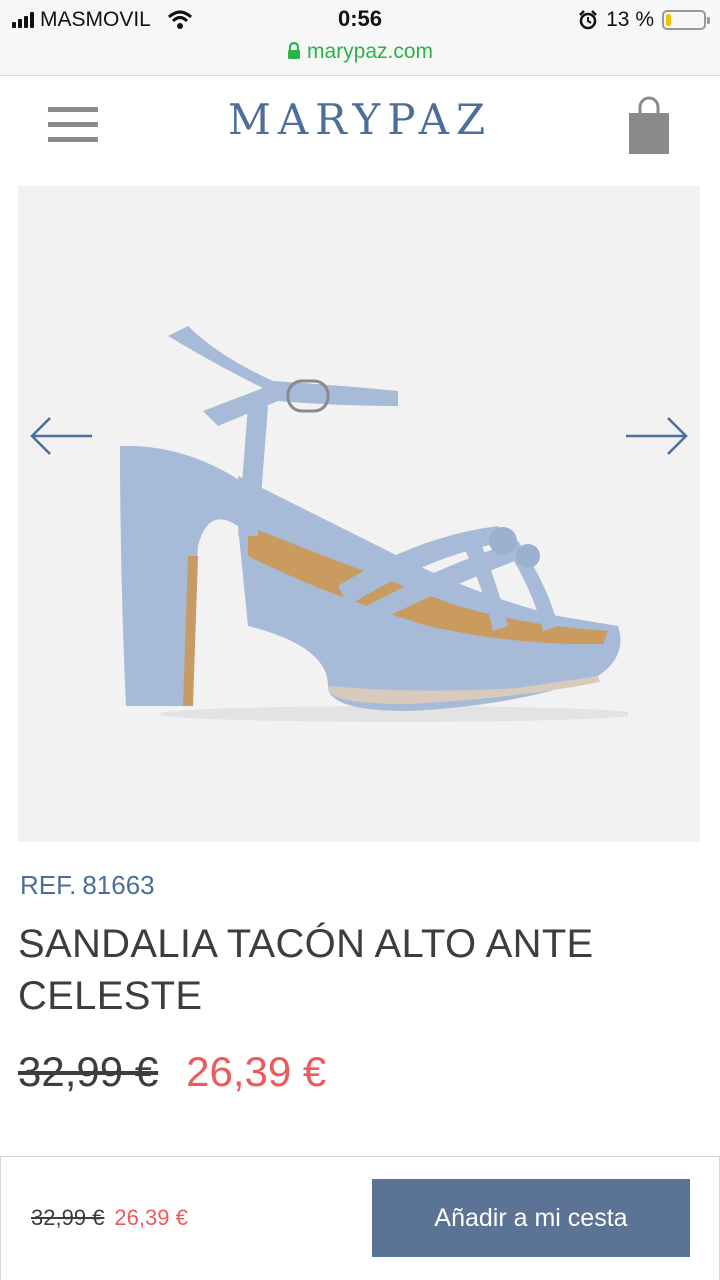  Describe the element at coordinates (668, 20) in the screenshot. I see `battery-level` at that location.